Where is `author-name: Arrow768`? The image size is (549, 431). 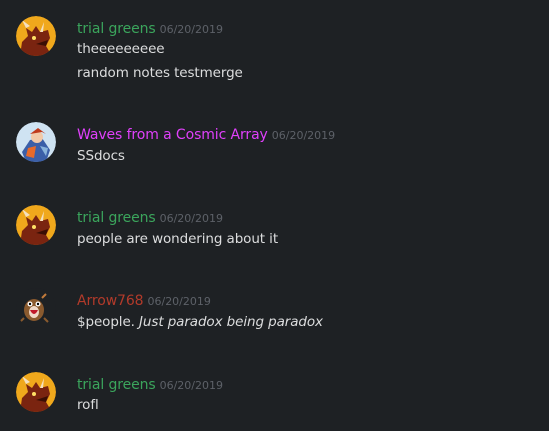 author-name: Arrow768 is located at coordinates (110, 301).